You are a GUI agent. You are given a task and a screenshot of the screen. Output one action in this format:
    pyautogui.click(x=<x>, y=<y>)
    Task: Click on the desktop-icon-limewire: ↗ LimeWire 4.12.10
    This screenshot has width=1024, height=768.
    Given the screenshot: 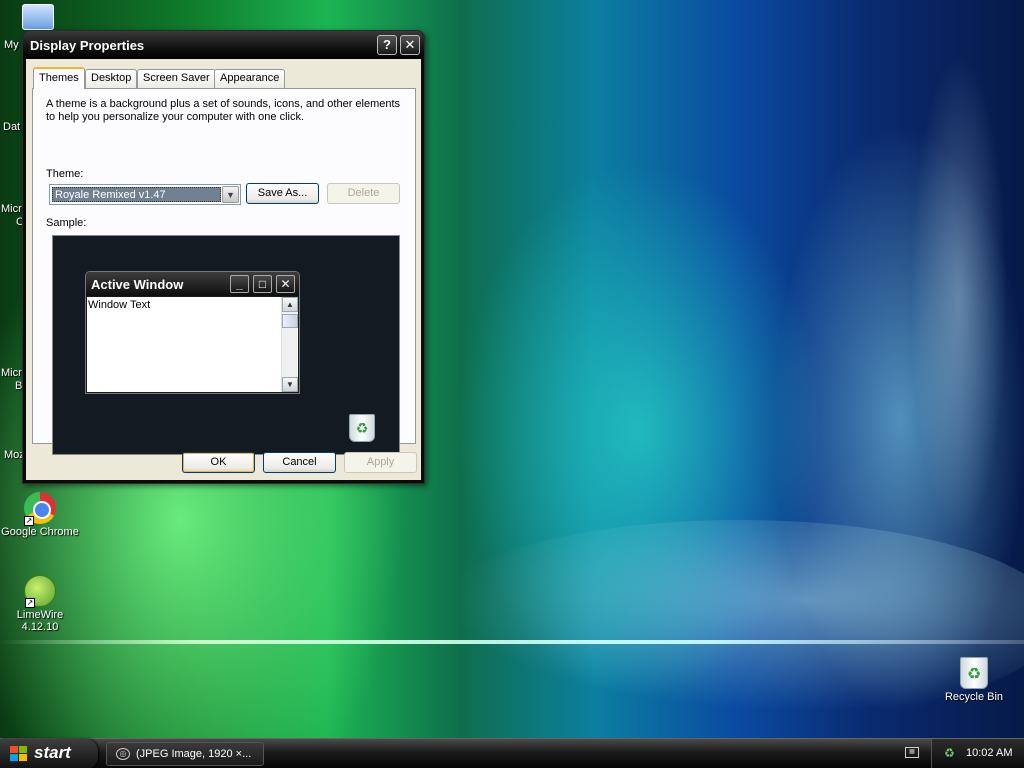 What is the action you would take?
    pyautogui.click(x=40, y=604)
    